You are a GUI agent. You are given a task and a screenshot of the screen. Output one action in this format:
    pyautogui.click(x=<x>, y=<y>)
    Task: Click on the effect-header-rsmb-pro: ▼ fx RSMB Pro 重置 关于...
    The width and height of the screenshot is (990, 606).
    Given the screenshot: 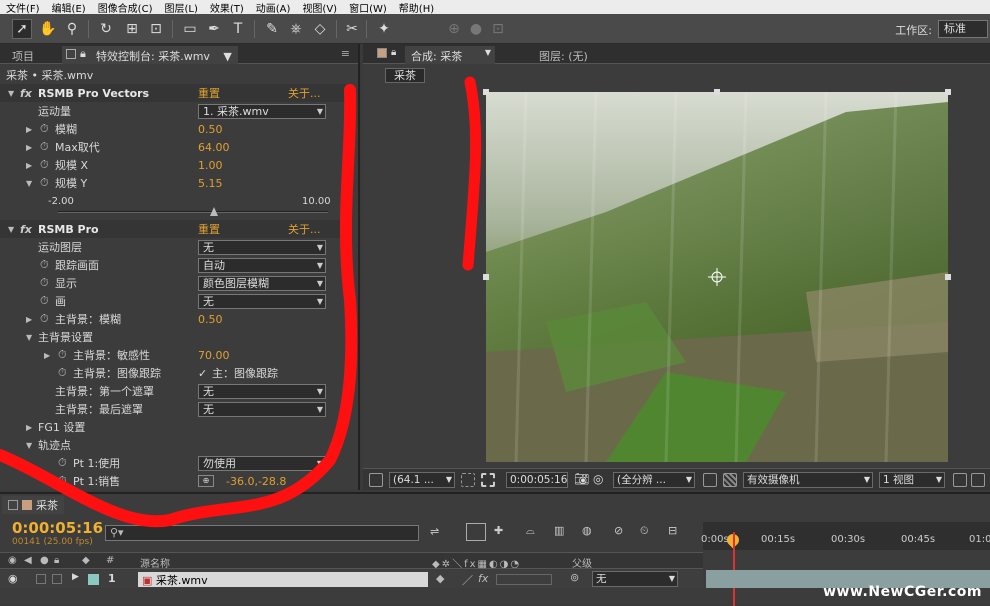 What is the action you would take?
    pyautogui.click(x=173, y=229)
    